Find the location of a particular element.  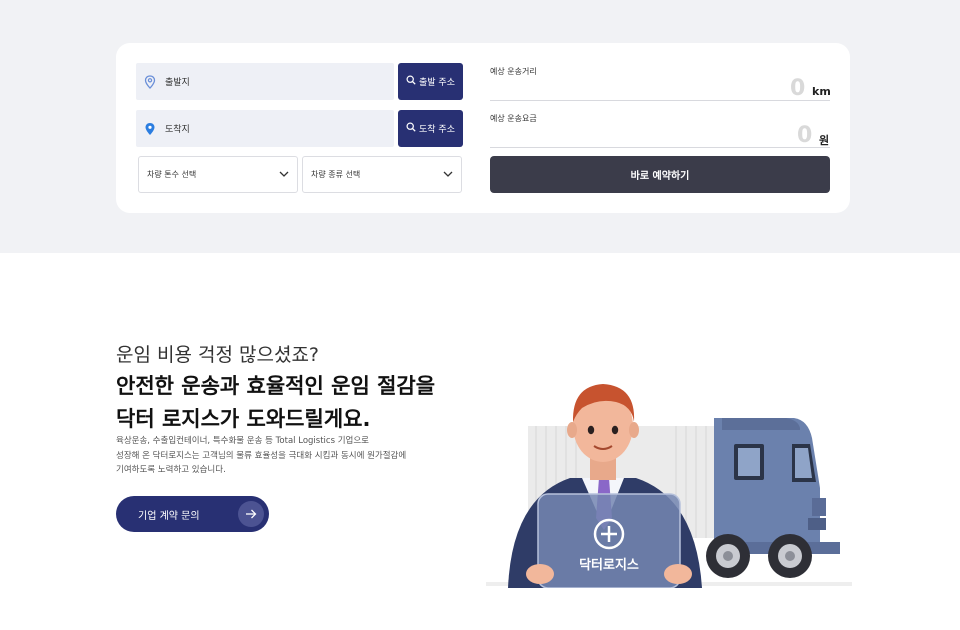

location-pin-outline-icon is located at coordinates (150, 81).